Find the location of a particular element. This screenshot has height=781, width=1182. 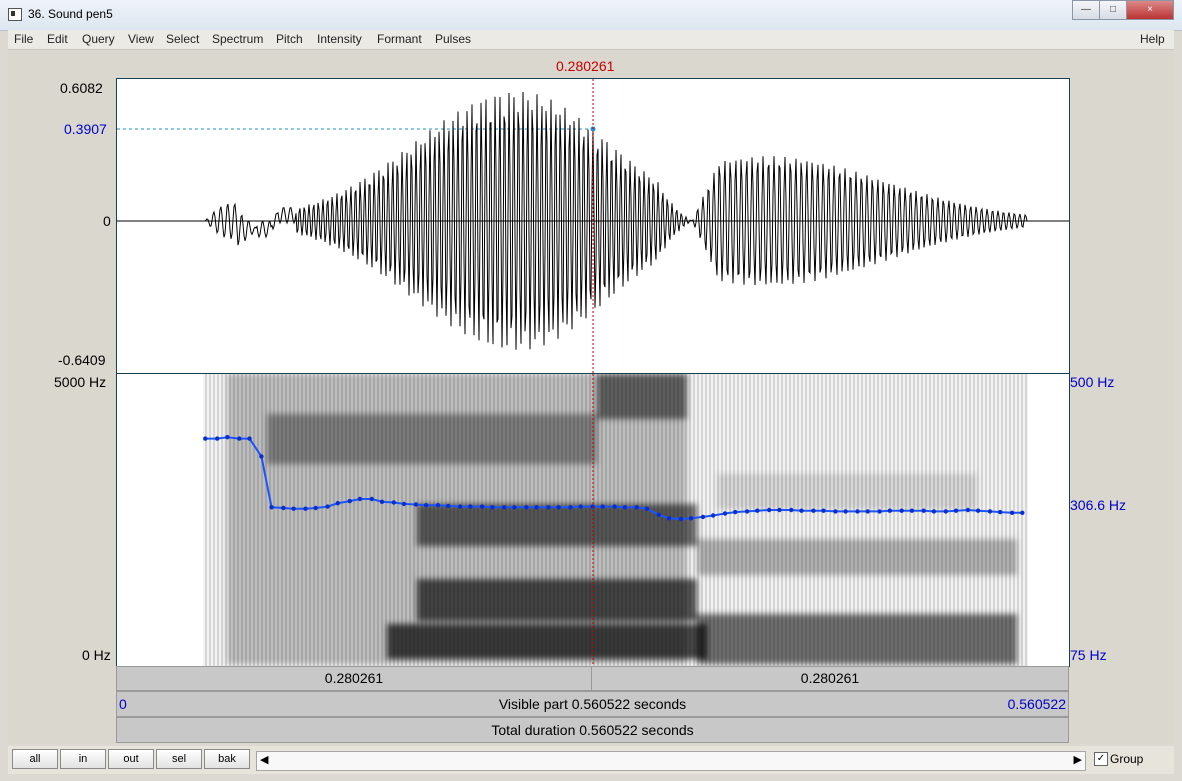

minimize-button: — is located at coordinates (1086, 10).